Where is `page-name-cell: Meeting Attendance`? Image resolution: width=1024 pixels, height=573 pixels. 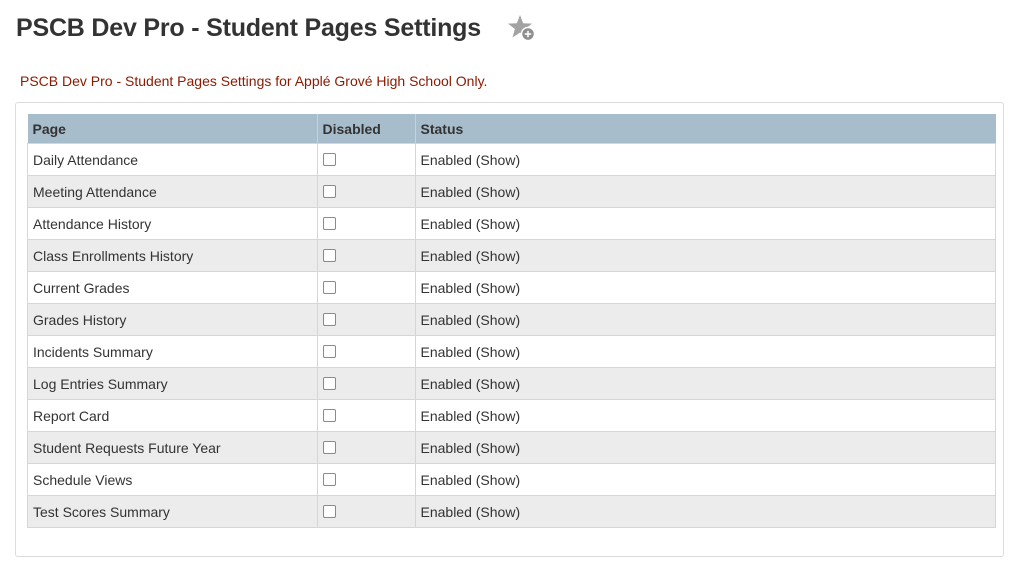 page-name-cell: Meeting Attendance is located at coordinates (172, 191).